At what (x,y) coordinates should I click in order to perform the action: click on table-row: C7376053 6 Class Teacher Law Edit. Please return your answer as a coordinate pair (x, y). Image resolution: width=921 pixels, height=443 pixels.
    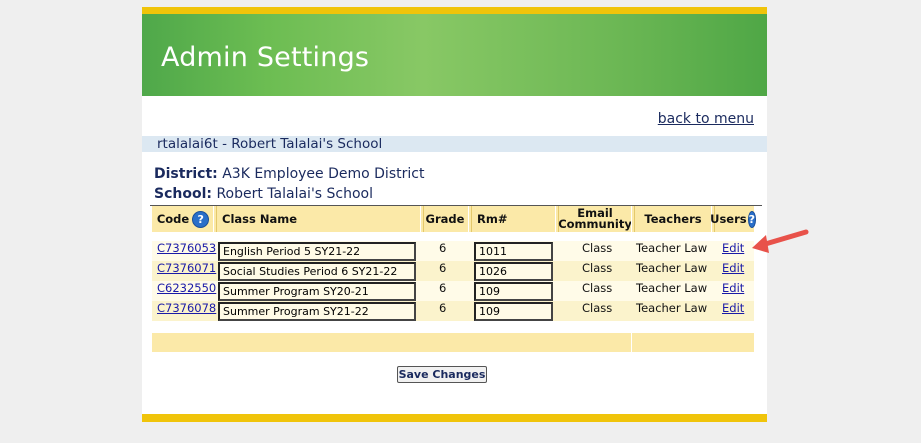
    Looking at the image, I should click on (453, 251).